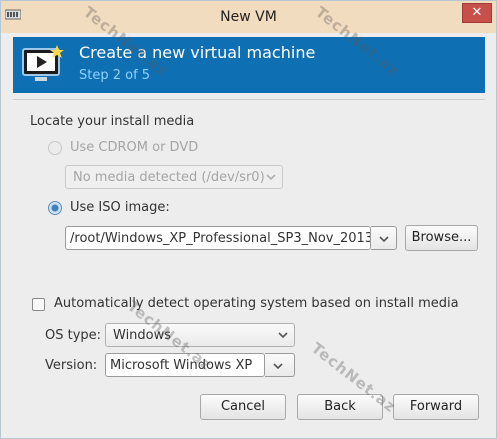  Describe the element at coordinates (55, 208) in the screenshot. I see `iso-radio` at that location.